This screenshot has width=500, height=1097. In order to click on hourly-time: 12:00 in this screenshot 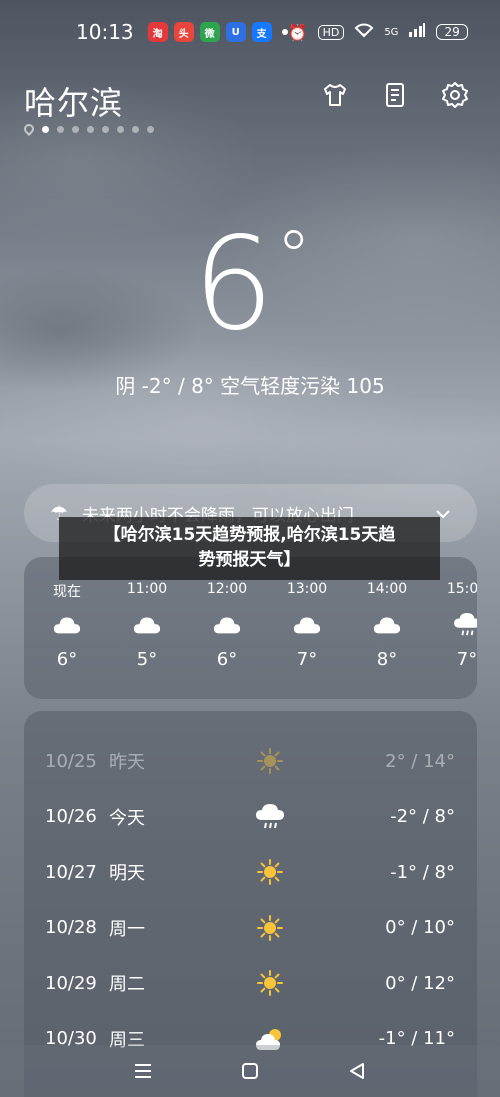, I will do `click(227, 589)`.